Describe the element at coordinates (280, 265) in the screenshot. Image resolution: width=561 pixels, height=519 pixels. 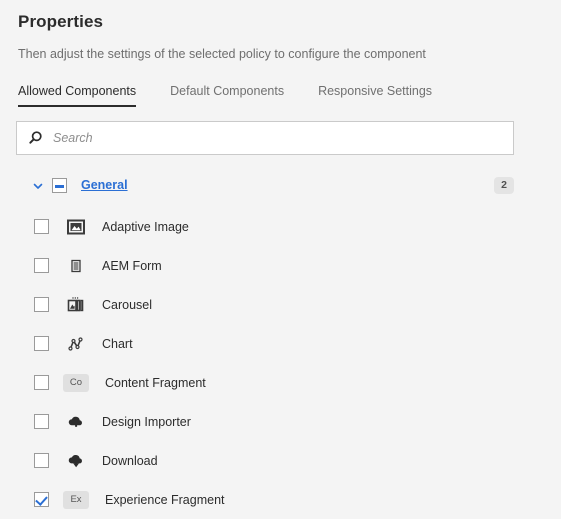
I see `list-item: AEM Form` at that location.